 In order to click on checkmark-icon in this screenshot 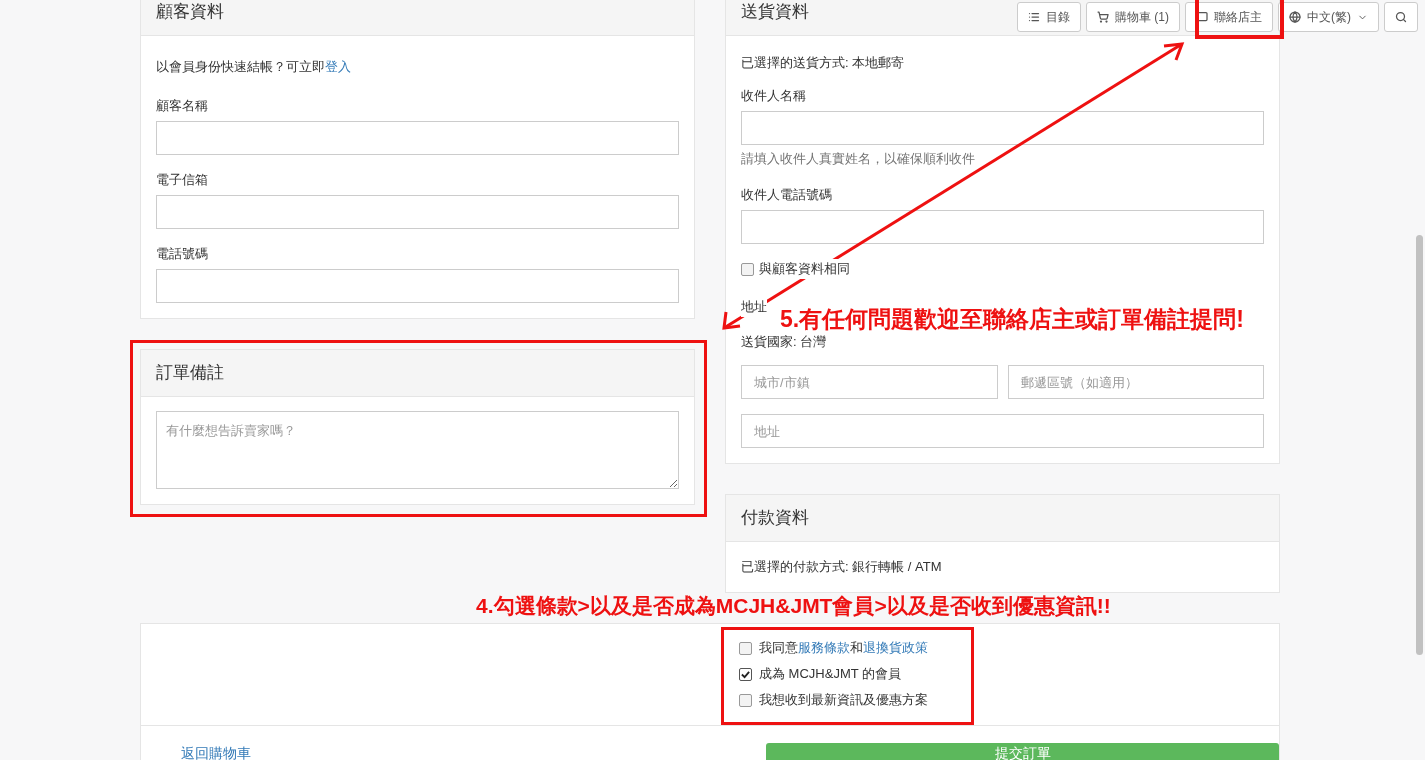, I will do `click(745, 674)`.